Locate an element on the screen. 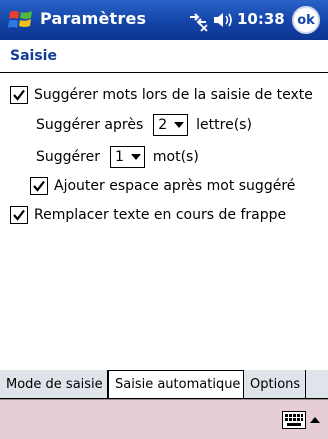 The image size is (328, 439). replace-text-checkbox is located at coordinates (19, 215).